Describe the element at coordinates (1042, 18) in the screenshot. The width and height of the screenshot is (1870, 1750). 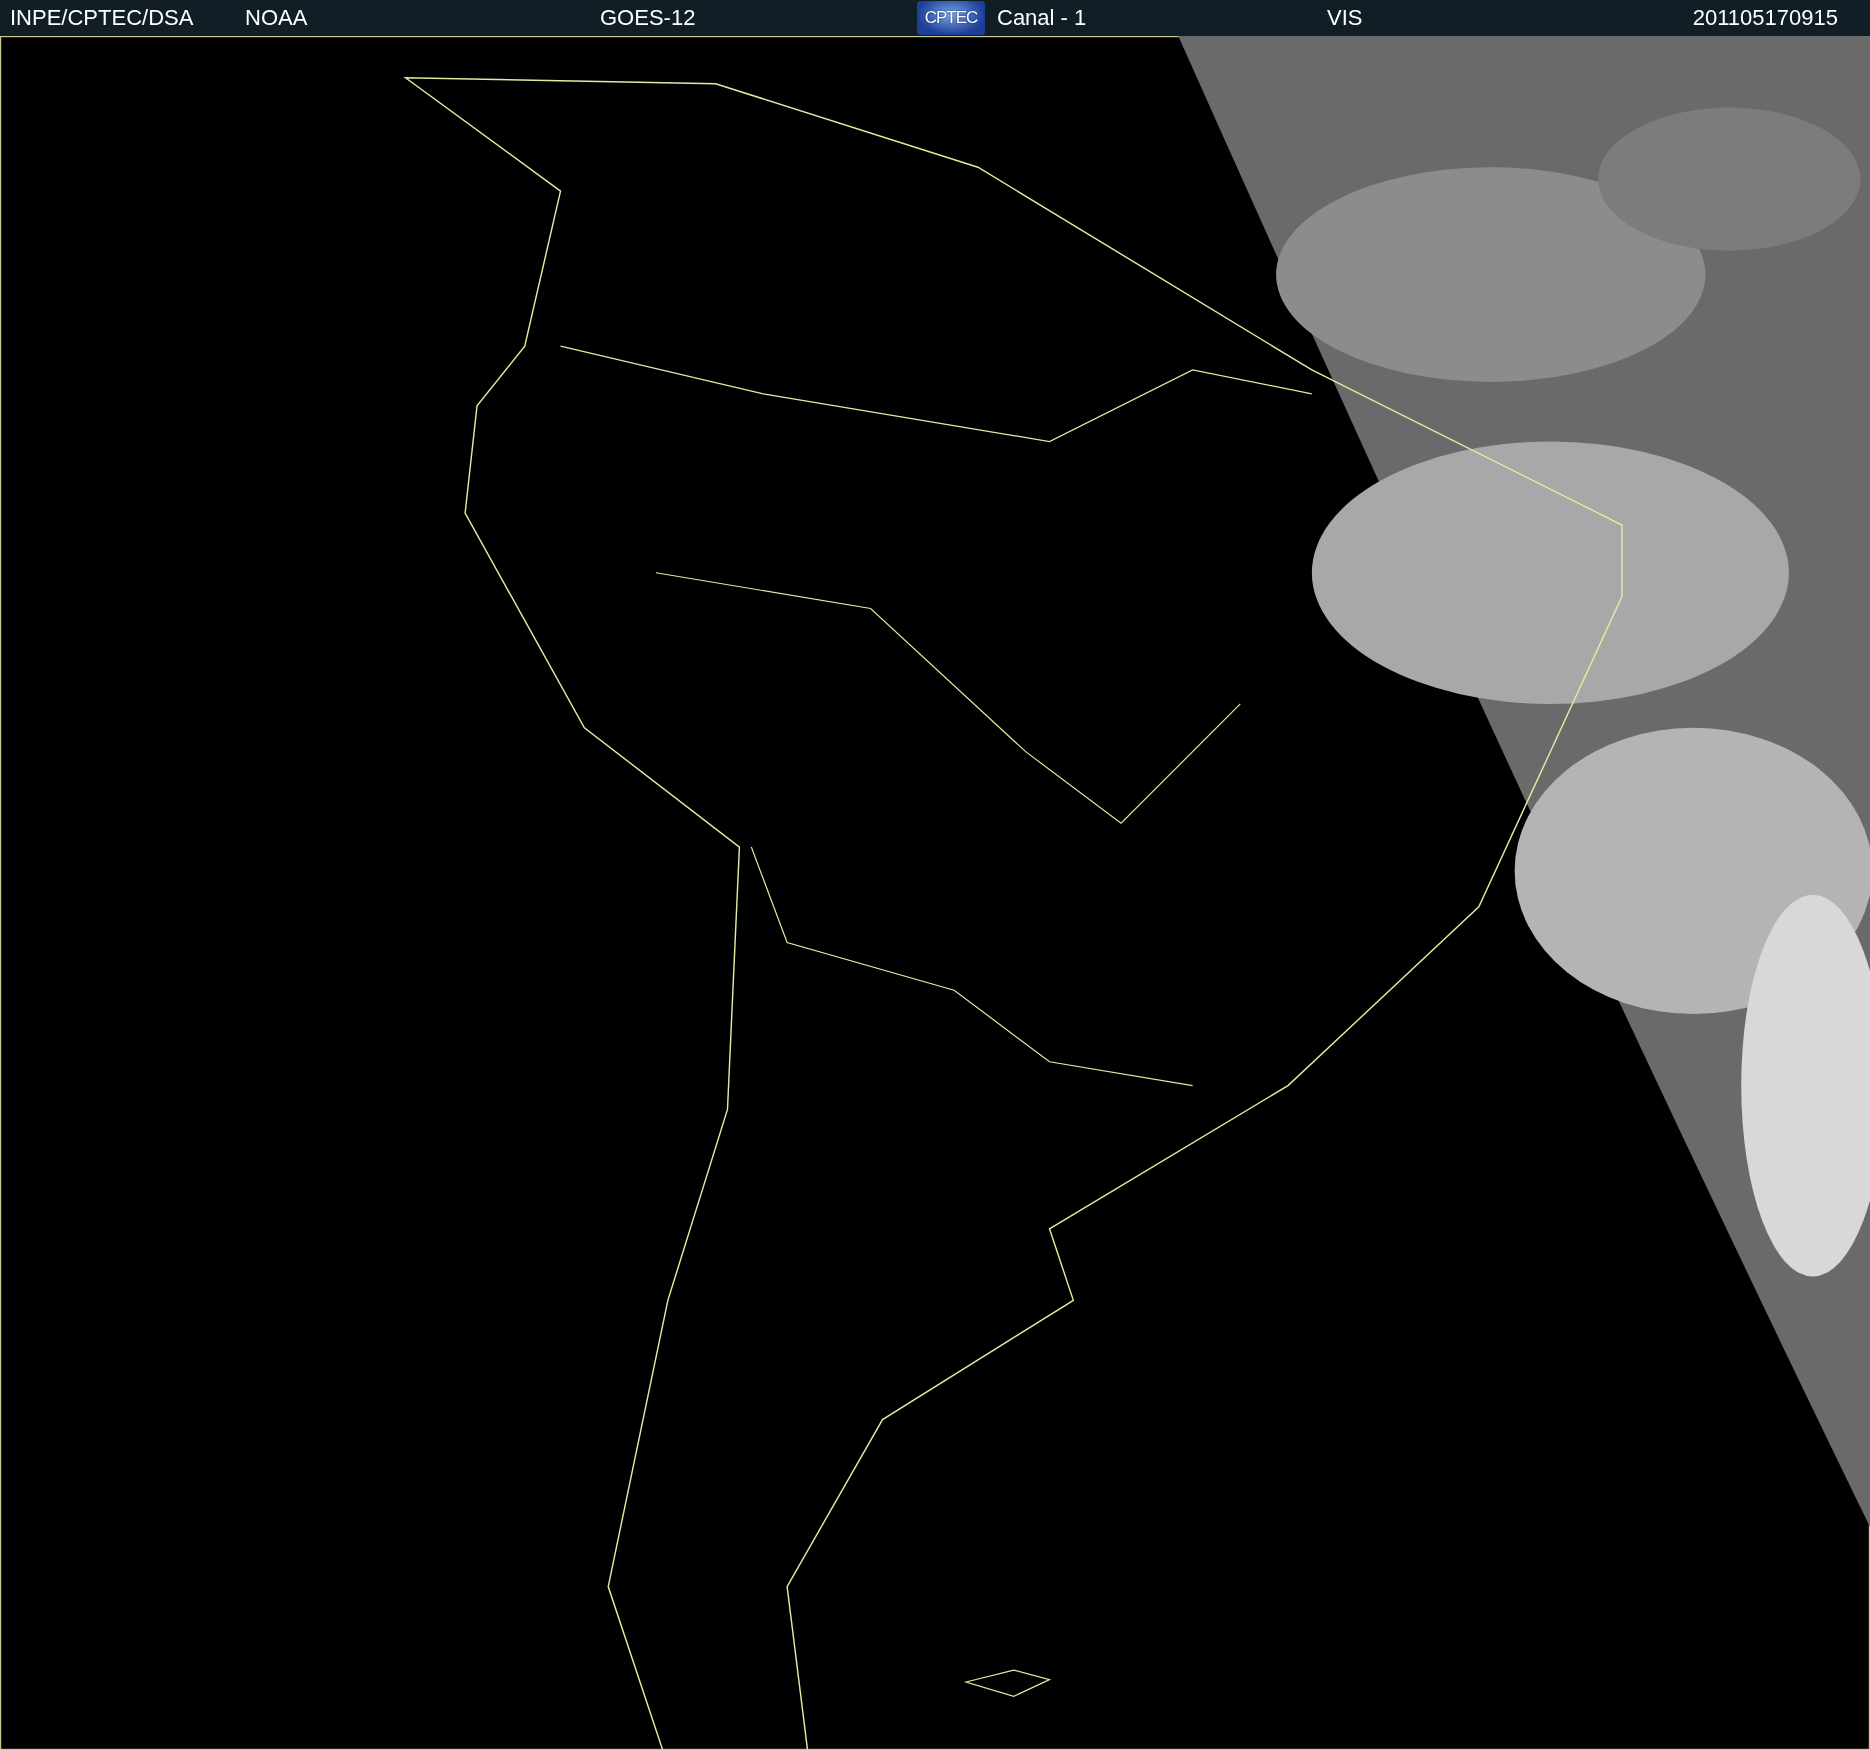
I see `channel-label: Canal - 1` at that location.